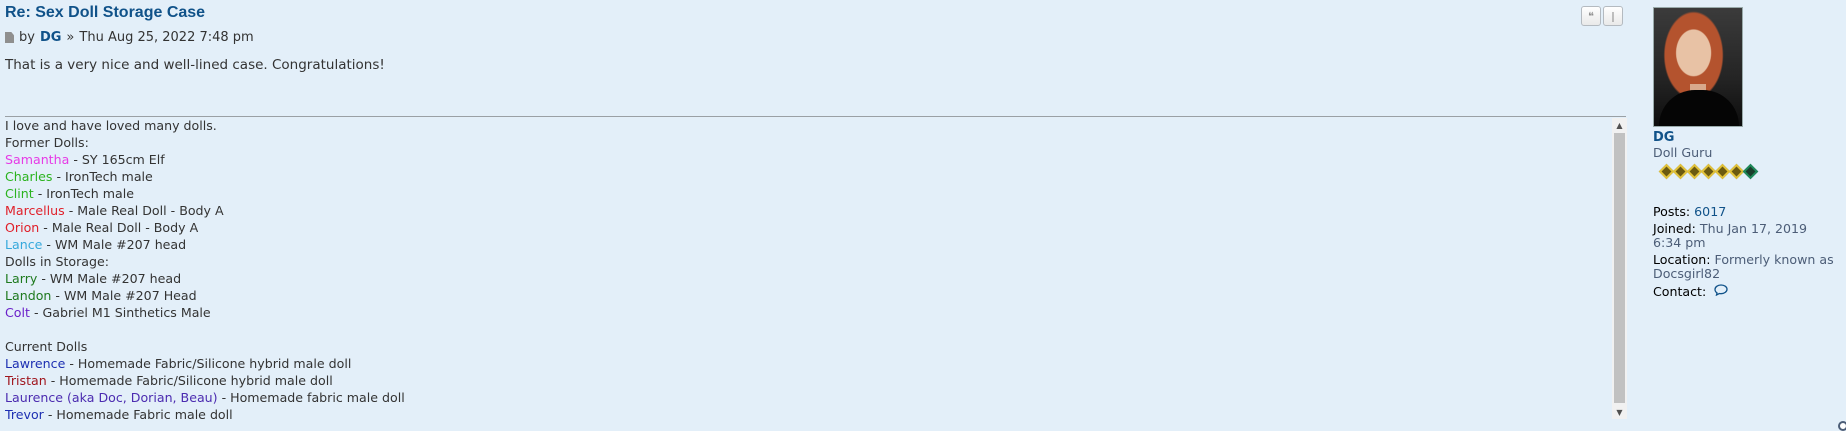 The height and width of the screenshot is (431, 1846). What do you see at coordinates (46, 346) in the screenshot?
I see `signature-line-text: Current Dolls` at bounding box center [46, 346].